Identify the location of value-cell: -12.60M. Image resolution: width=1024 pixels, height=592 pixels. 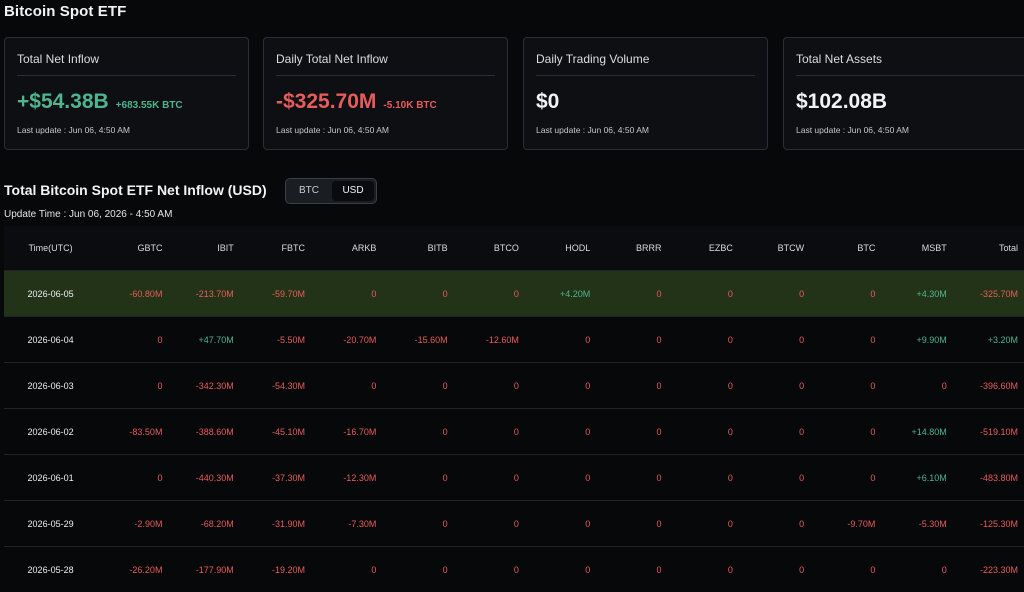
(502, 339).